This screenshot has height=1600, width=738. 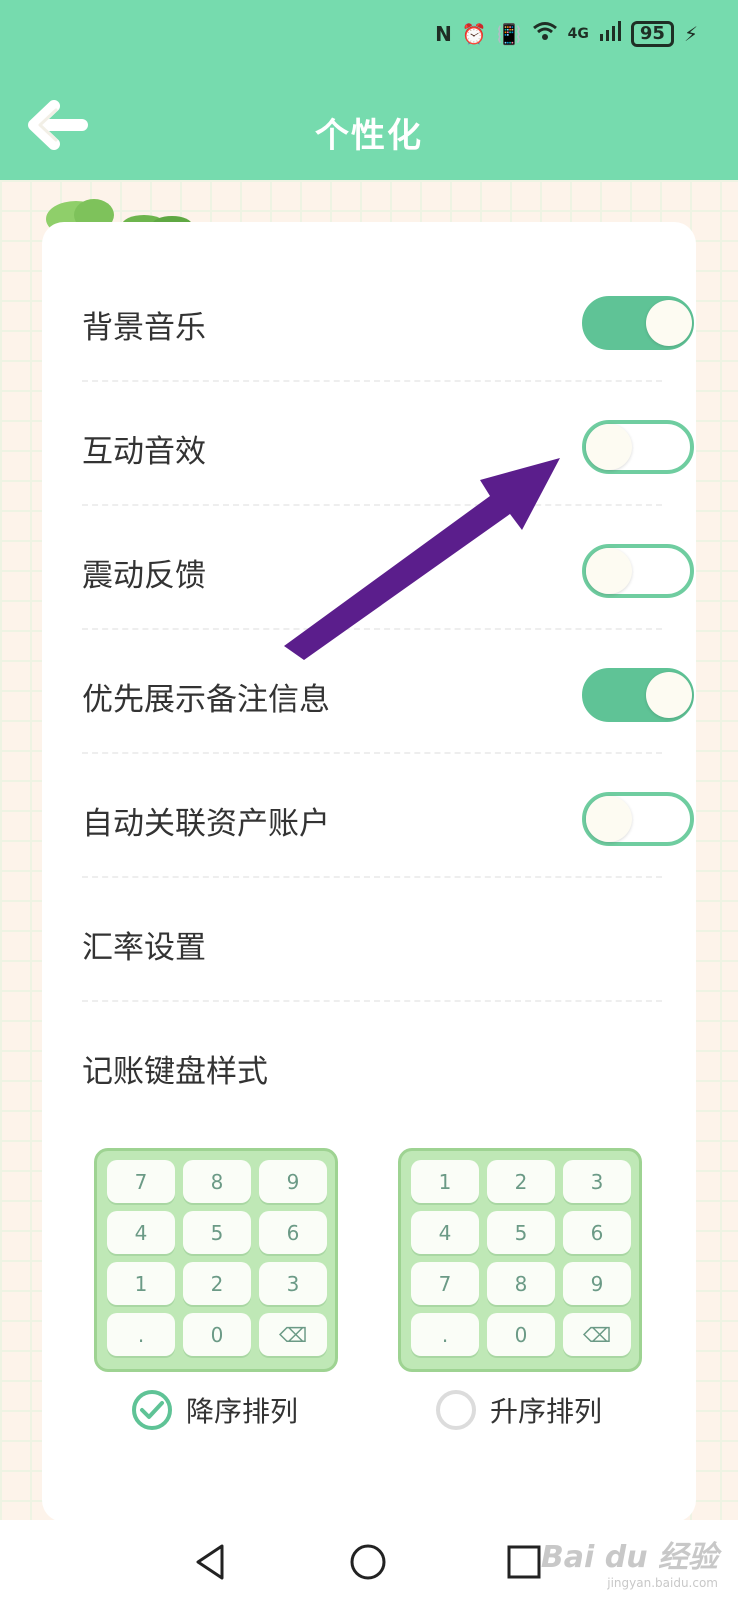 I want to click on setting-row-show-notes: 优先展示备注信息, so click(x=388, y=692).